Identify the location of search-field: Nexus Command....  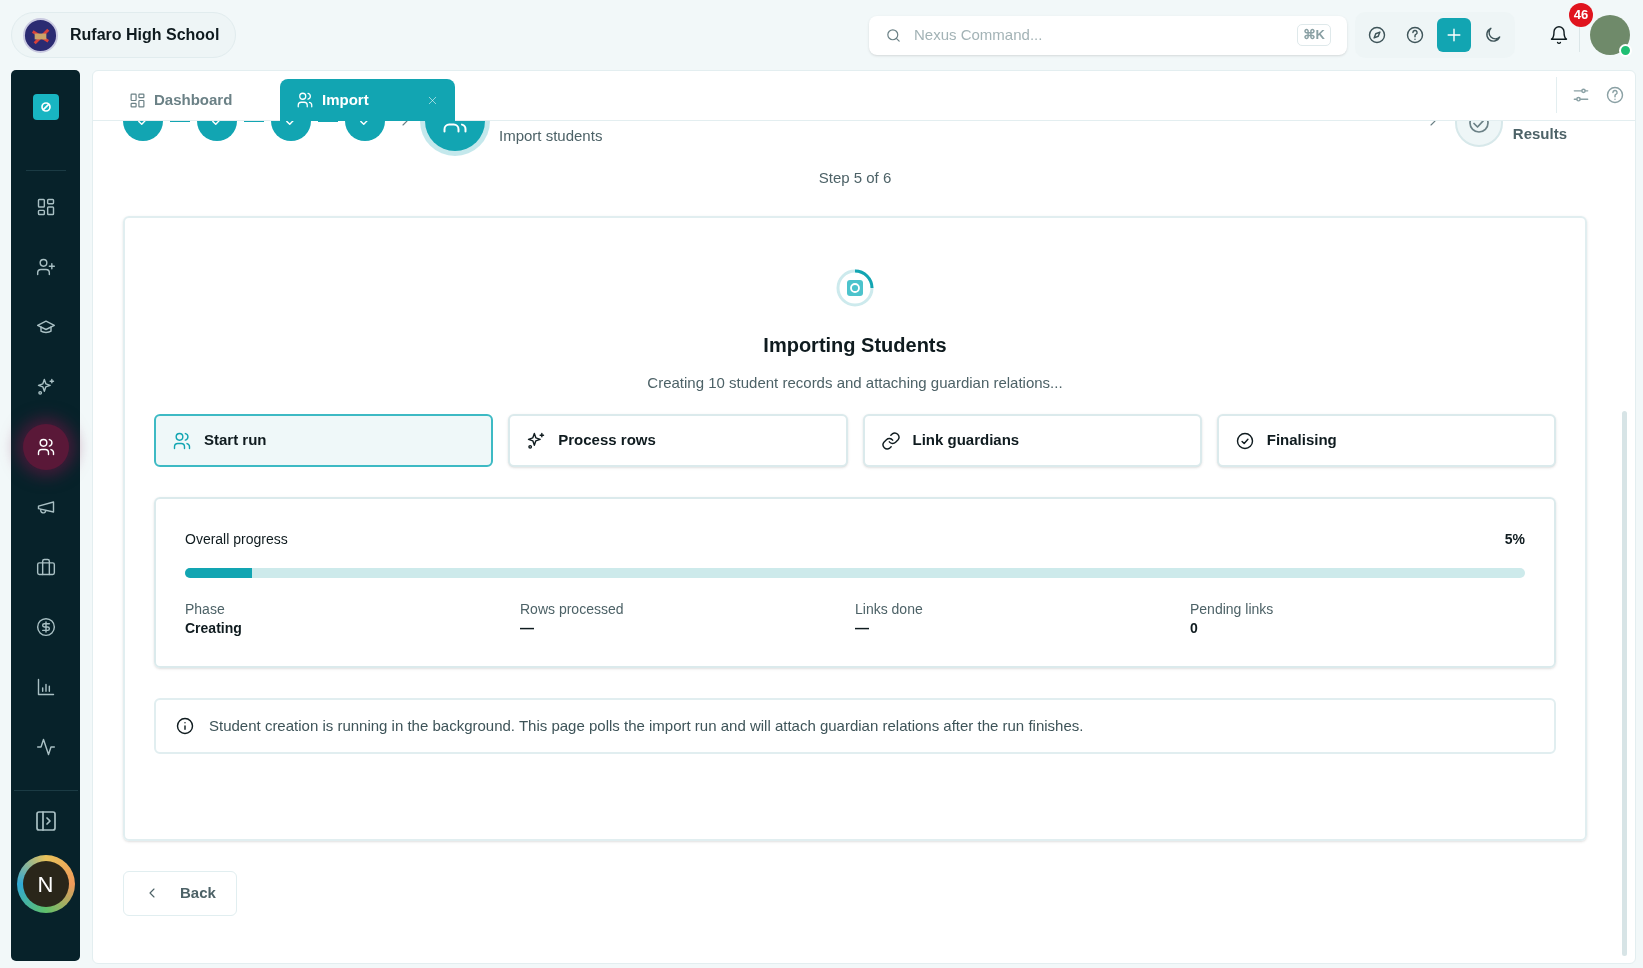
(1099, 35).